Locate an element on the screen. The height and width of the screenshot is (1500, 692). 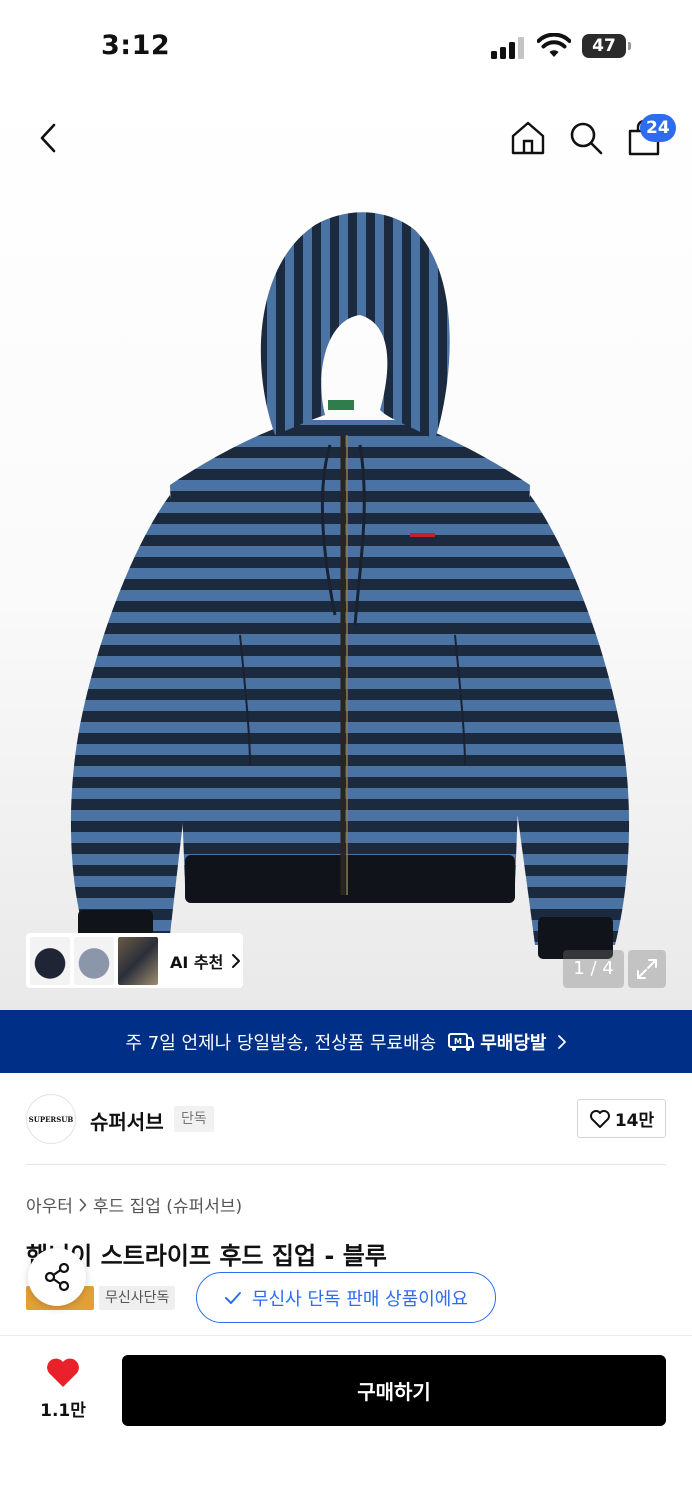
exclusive-sale-pill: 무신사 단독 판매 상품이에요 is located at coordinates (346, 1297).